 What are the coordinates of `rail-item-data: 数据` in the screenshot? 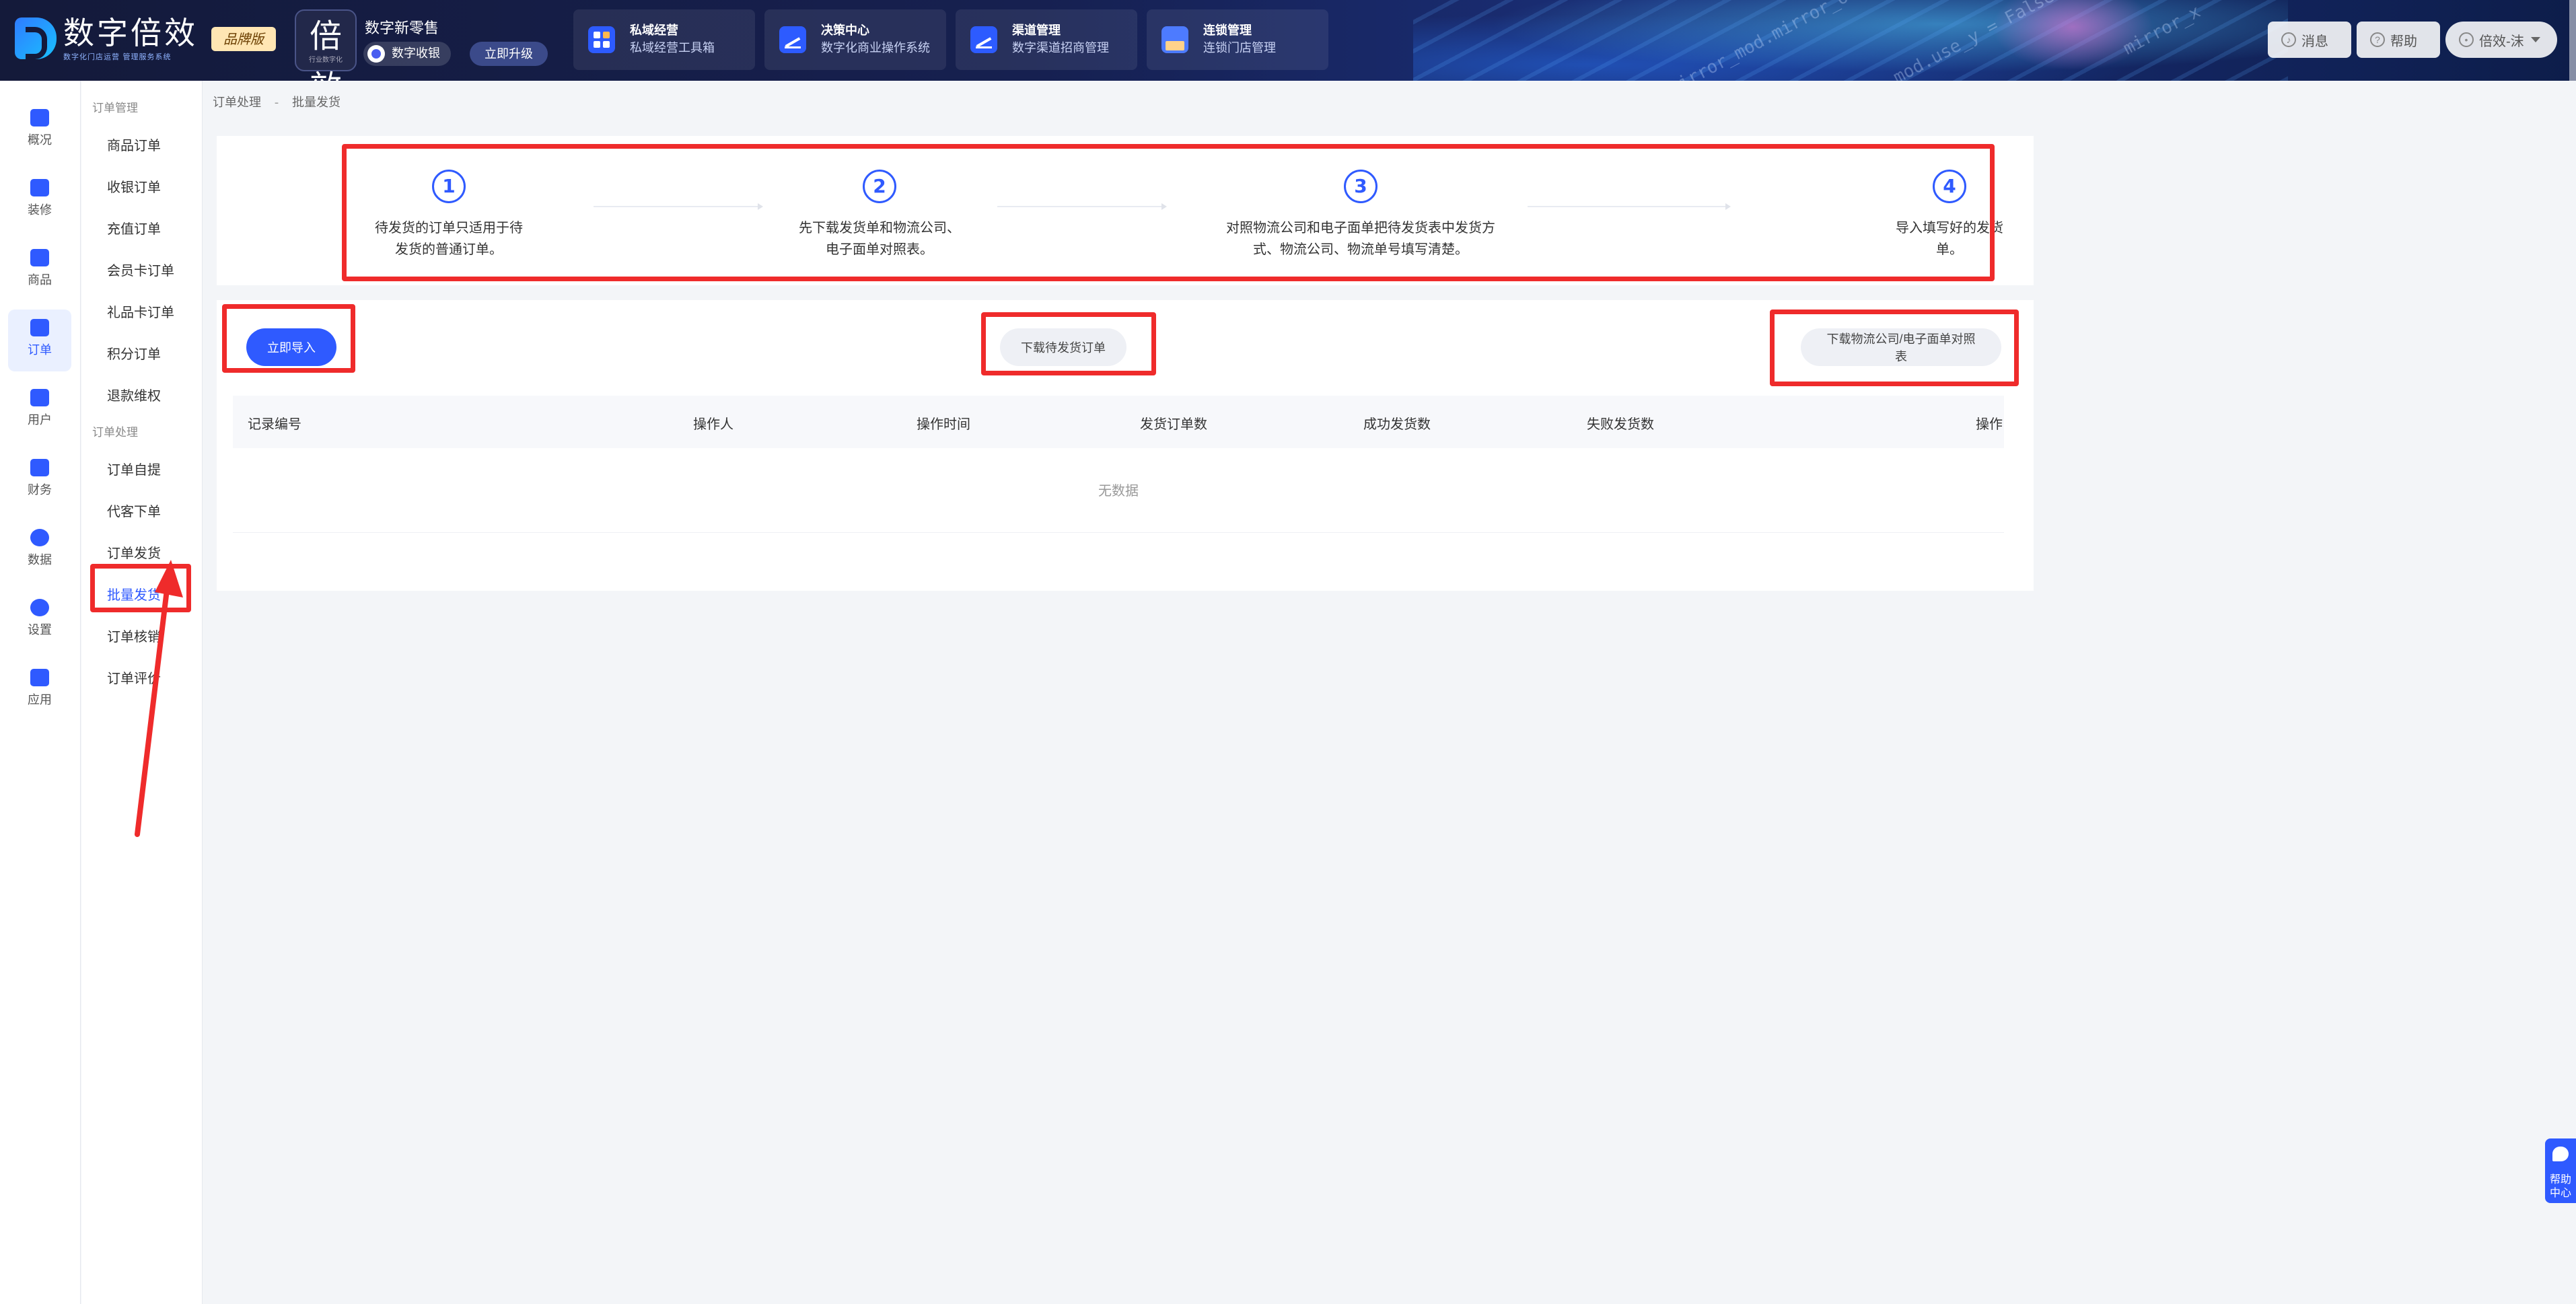 It's located at (39, 550).